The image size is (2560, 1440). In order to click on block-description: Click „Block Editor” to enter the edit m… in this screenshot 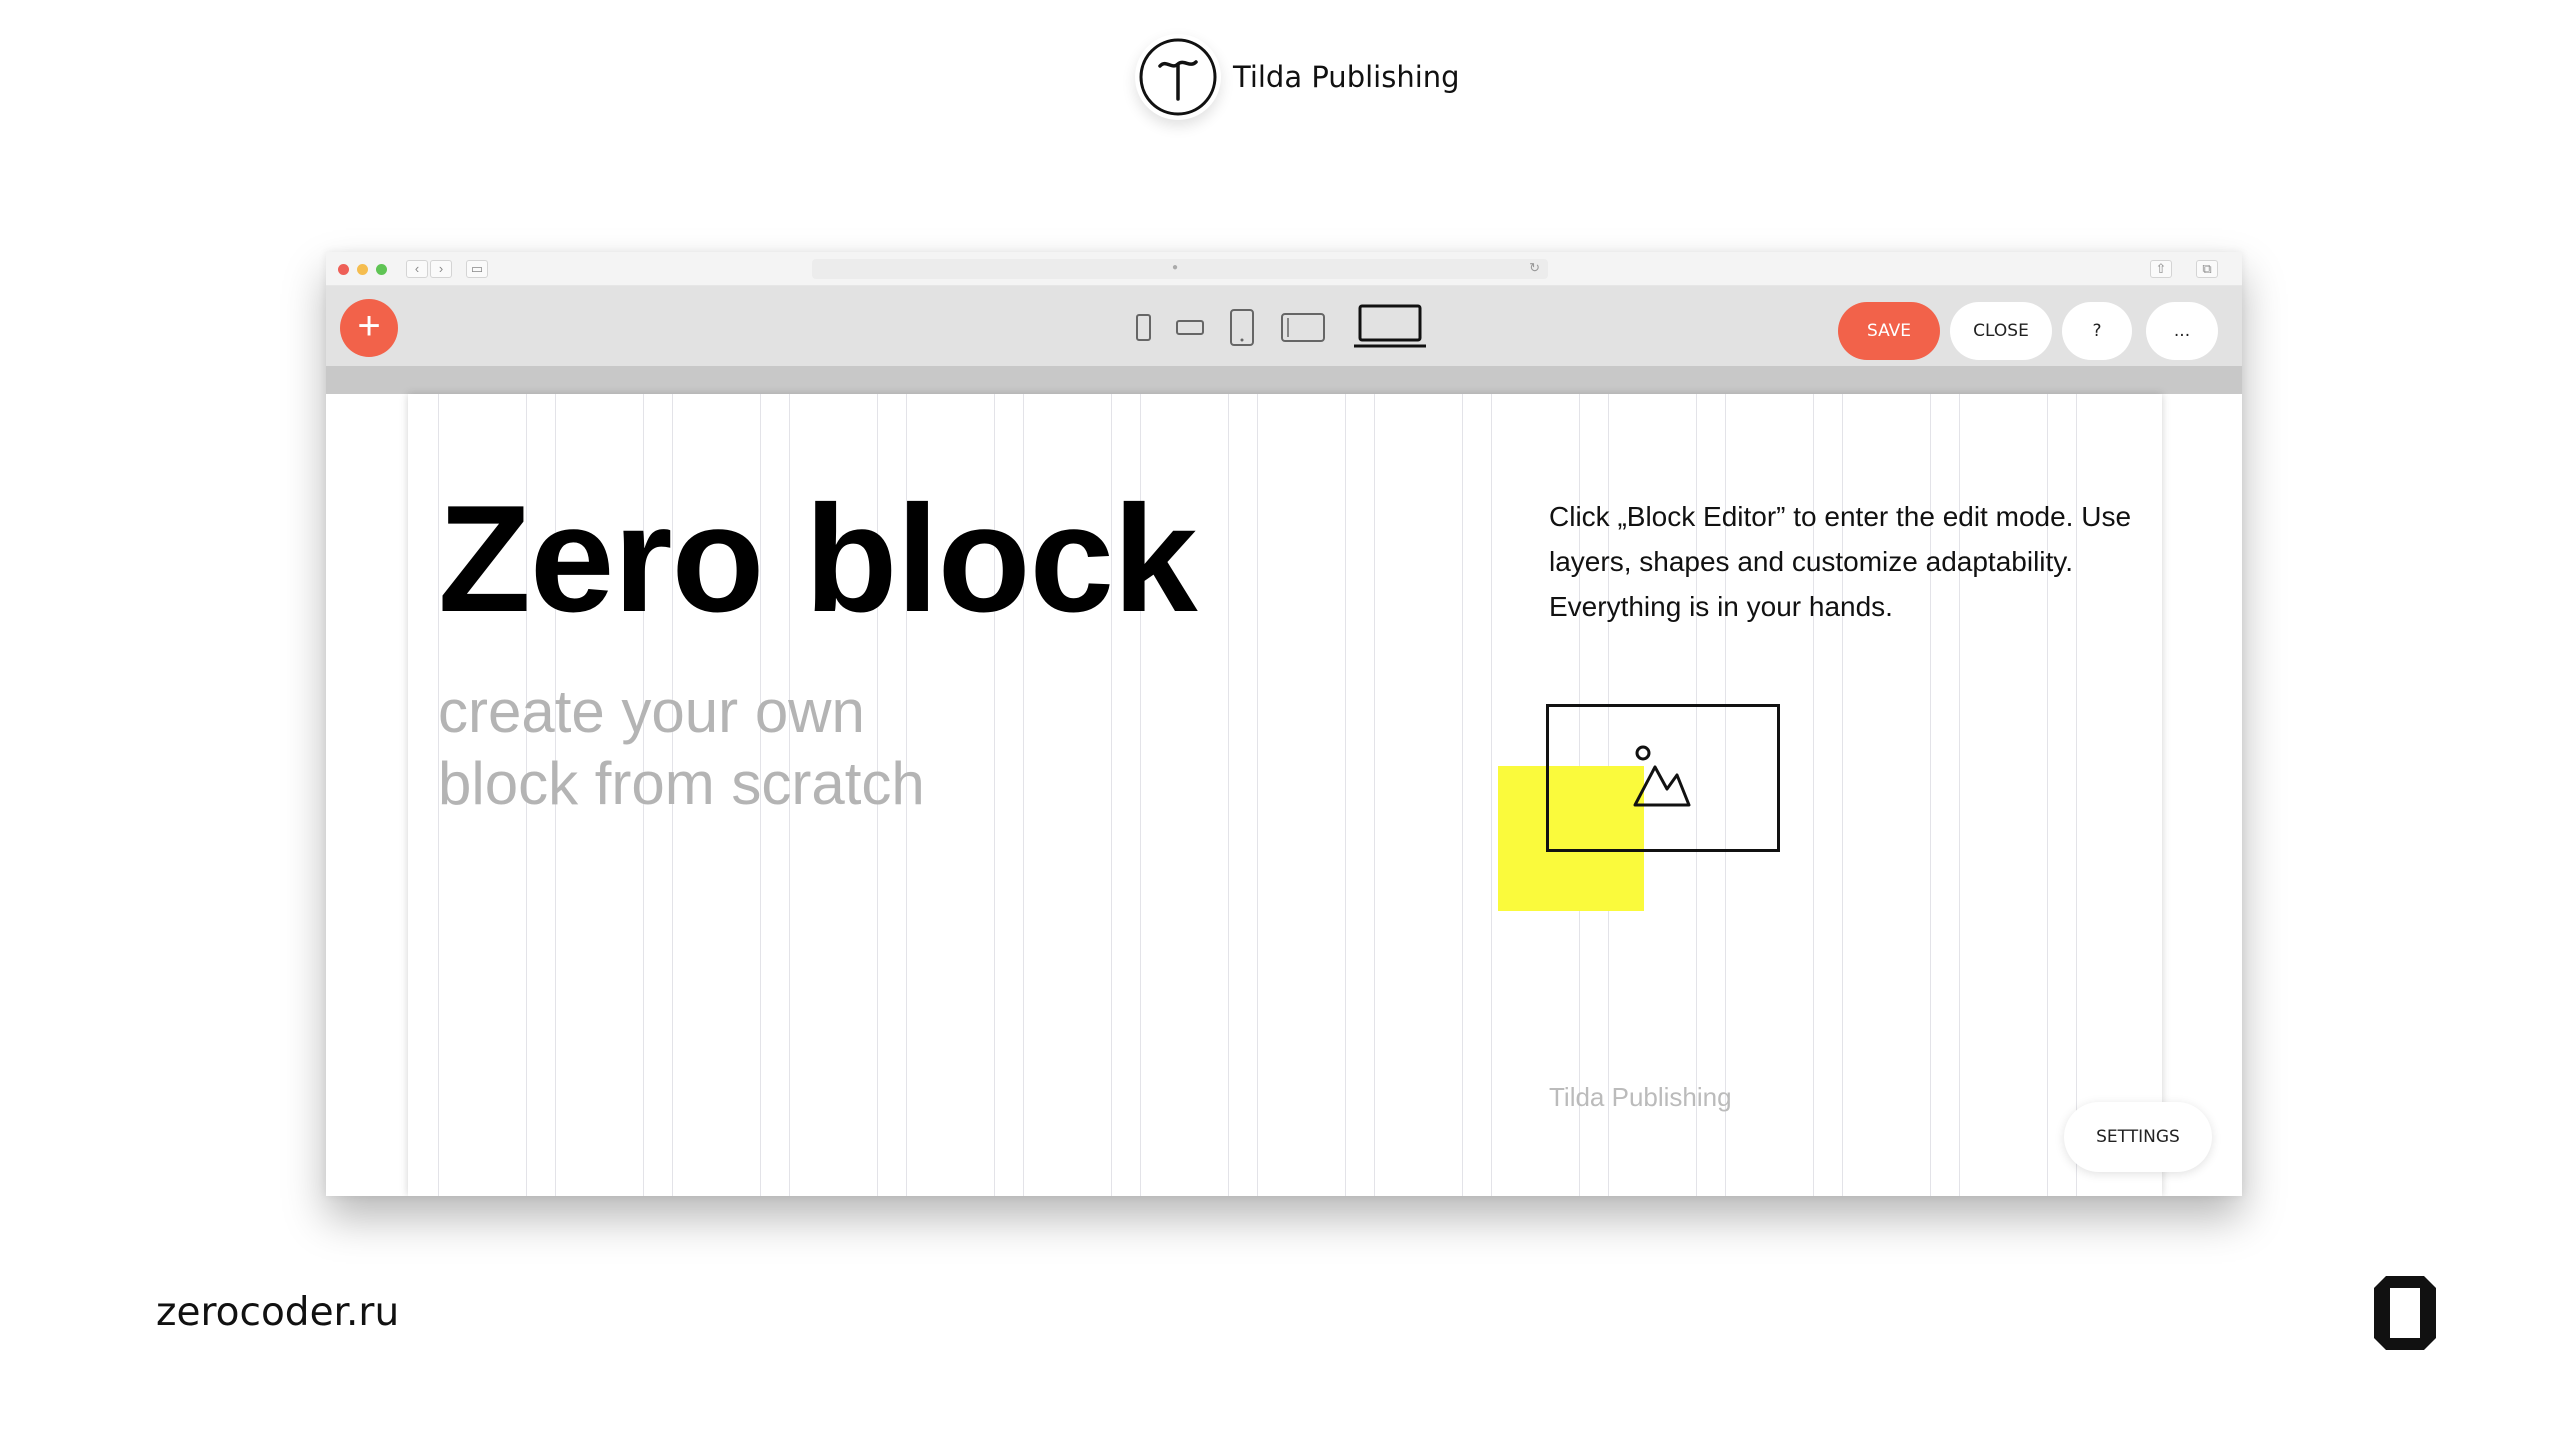, I will do `click(1849, 561)`.